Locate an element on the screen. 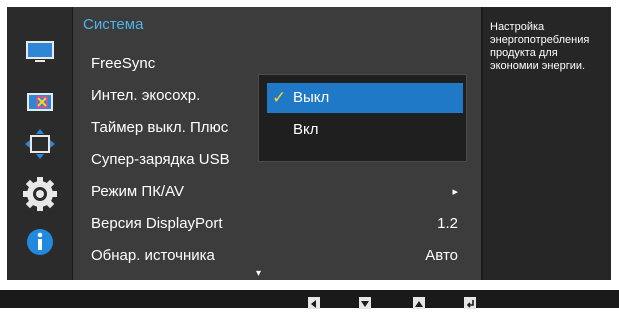 The height and width of the screenshot is (315, 619). menu-item-value: 1.2 is located at coordinates (447, 223).